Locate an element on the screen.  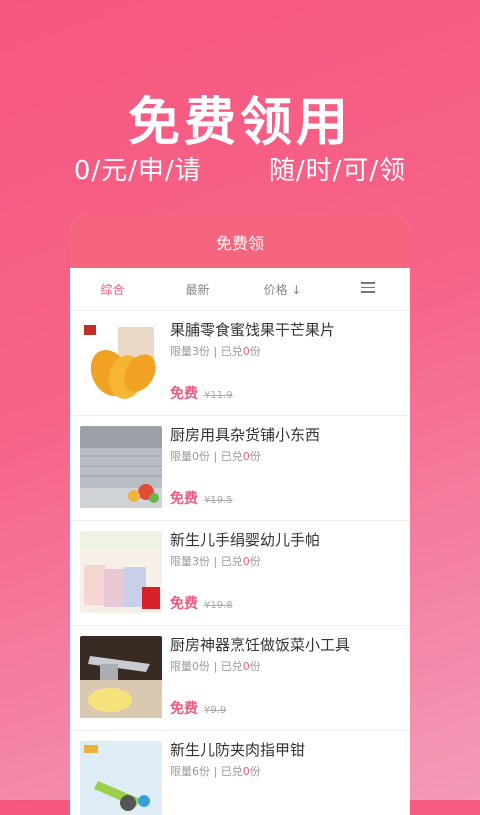
original-price: ¥19.8 is located at coordinates (218, 605).